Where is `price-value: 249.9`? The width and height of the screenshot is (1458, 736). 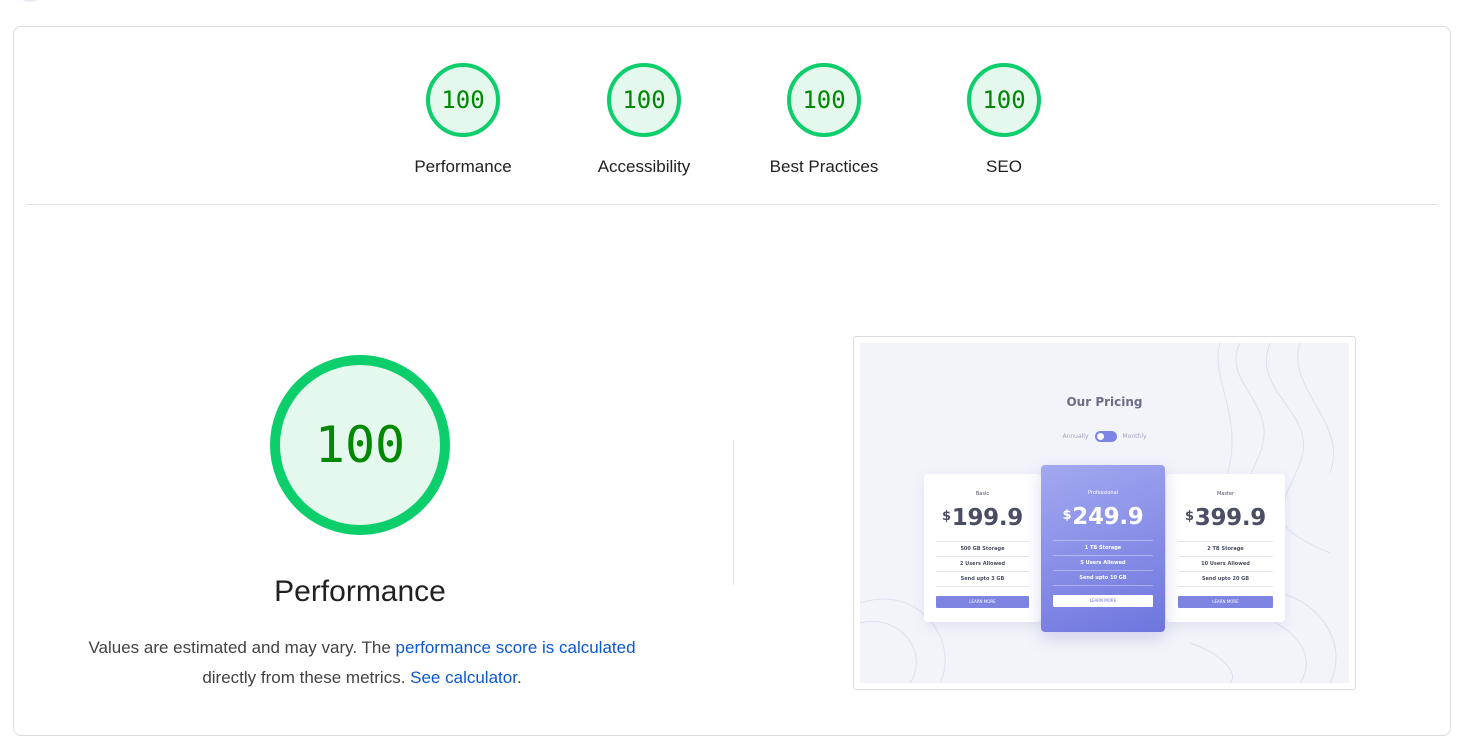 price-value: 249.9 is located at coordinates (1108, 517).